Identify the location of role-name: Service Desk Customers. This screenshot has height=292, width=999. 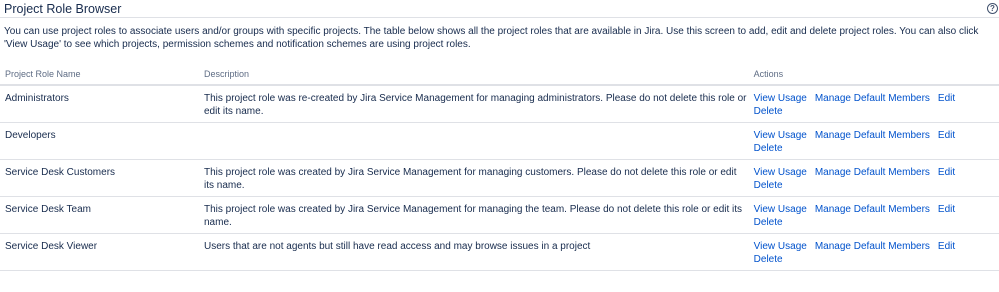
(99, 178).